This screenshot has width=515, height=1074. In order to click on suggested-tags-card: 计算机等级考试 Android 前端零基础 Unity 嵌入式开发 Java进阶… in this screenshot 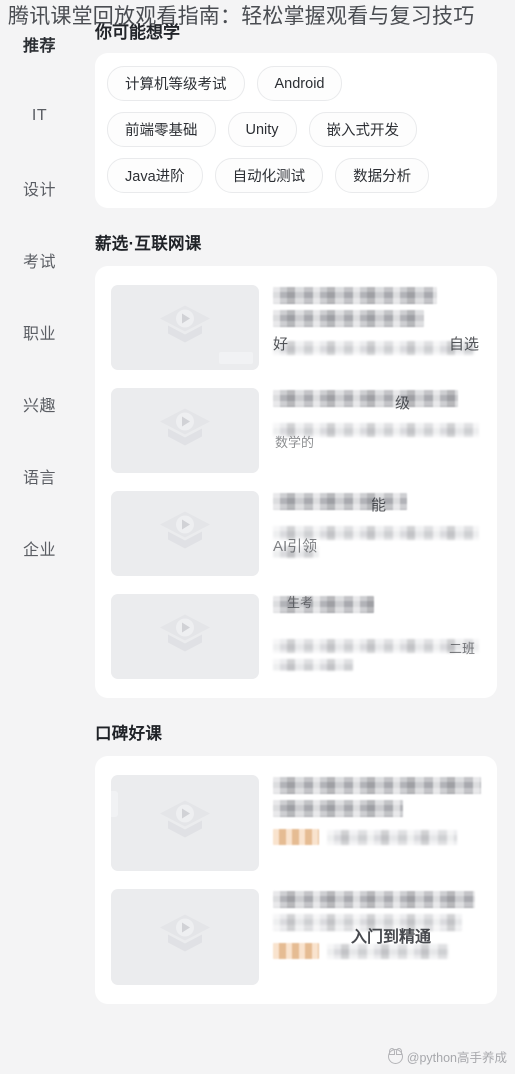, I will do `click(296, 130)`.